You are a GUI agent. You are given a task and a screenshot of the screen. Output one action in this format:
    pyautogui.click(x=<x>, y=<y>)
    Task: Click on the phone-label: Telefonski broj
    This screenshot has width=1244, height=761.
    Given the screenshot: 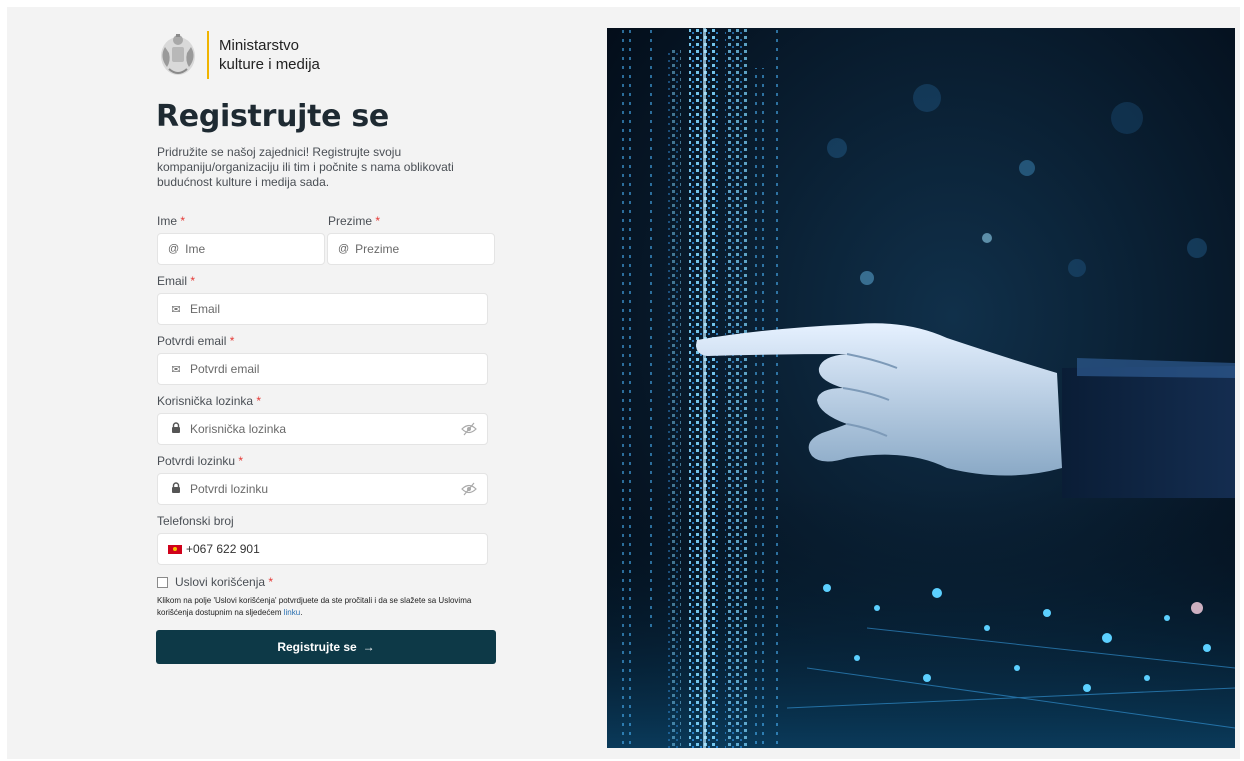 What is the action you would take?
    pyautogui.click(x=195, y=521)
    